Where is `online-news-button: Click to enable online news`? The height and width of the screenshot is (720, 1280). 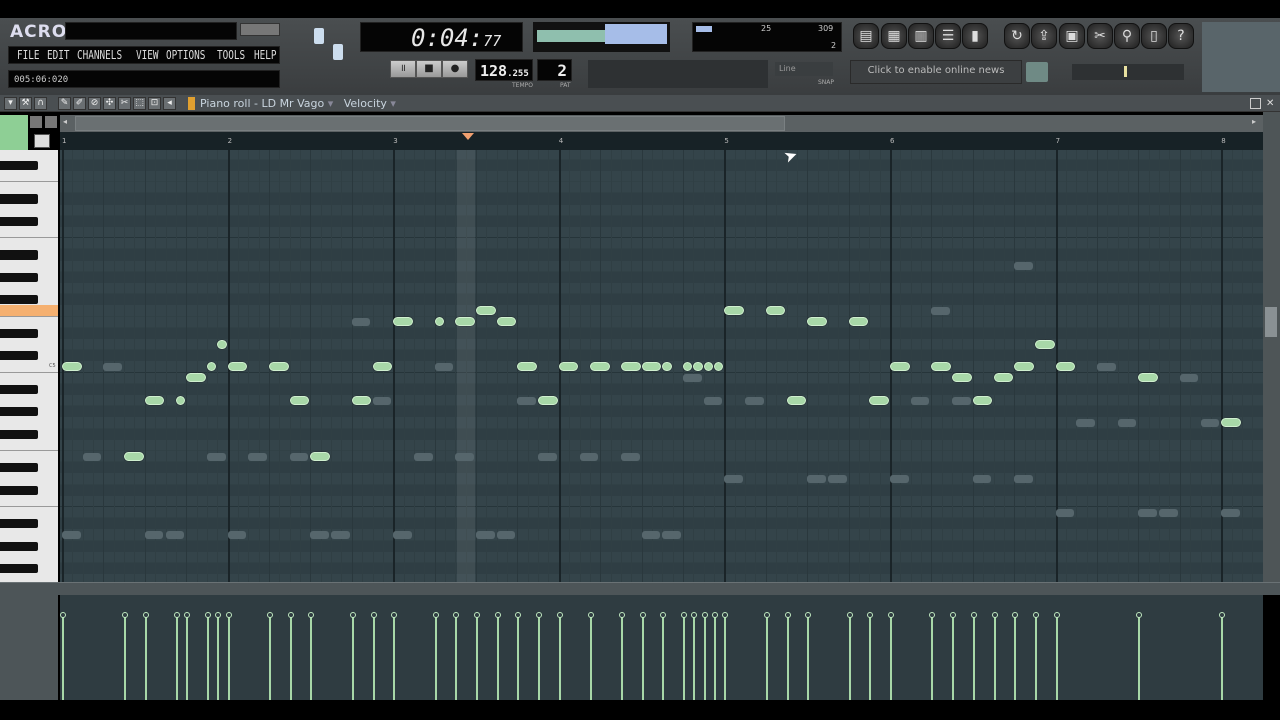 online-news-button: Click to enable online news is located at coordinates (936, 72).